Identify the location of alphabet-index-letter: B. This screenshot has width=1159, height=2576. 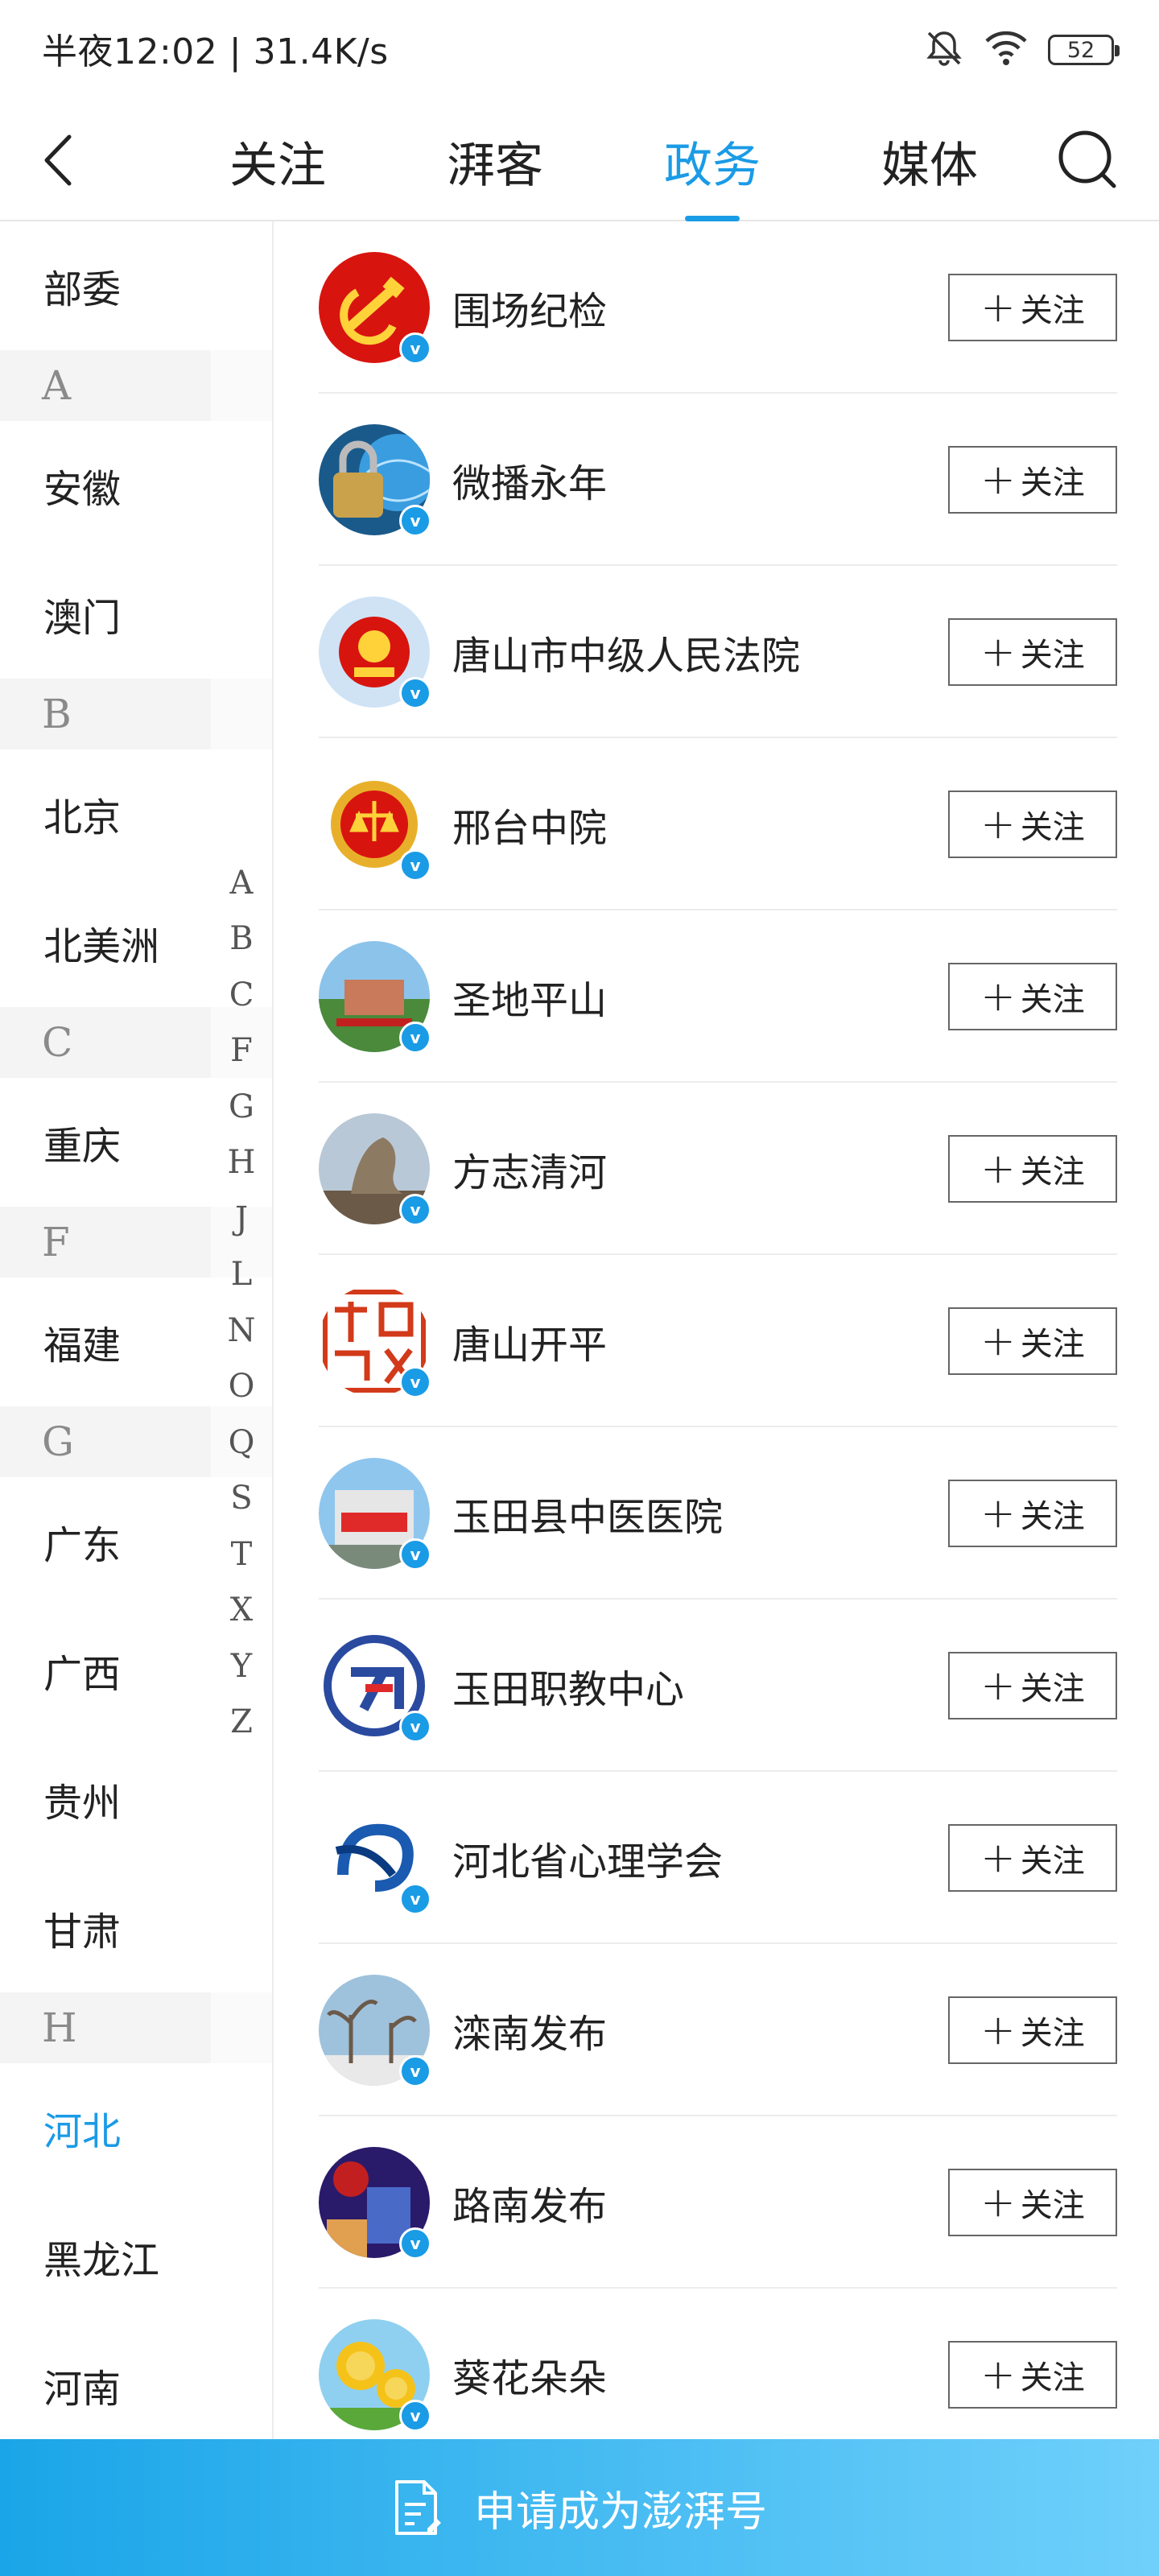
(241, 939).